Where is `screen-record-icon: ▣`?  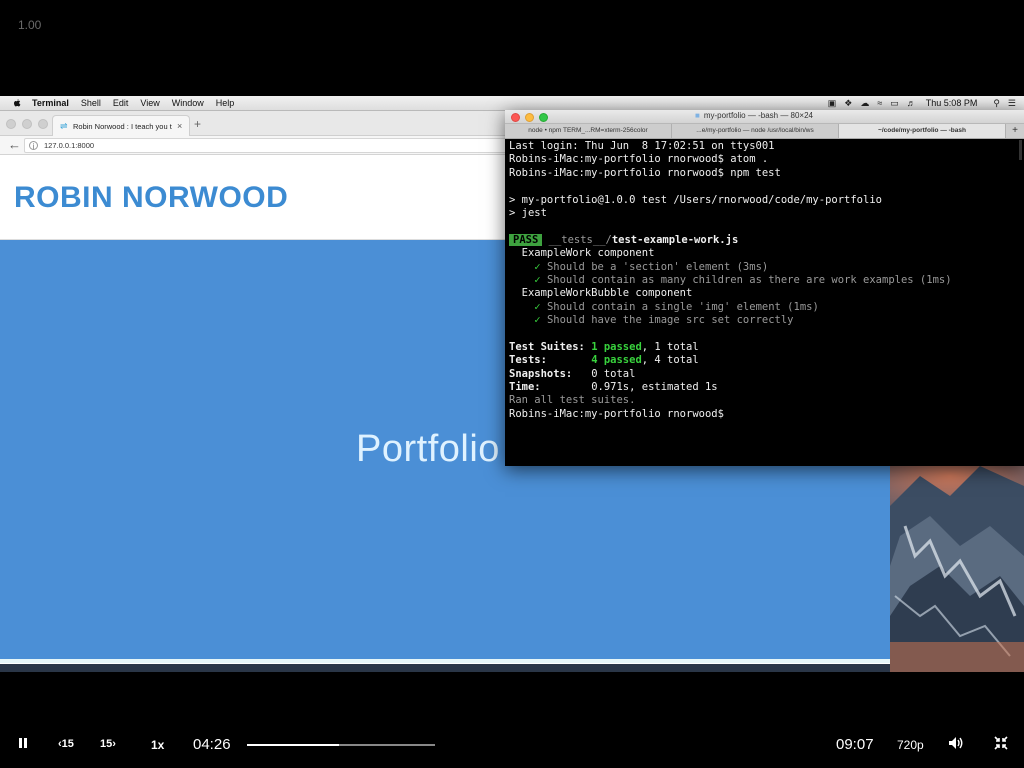 screen-record-icon: ▣ is located at coordinates (832, 103).